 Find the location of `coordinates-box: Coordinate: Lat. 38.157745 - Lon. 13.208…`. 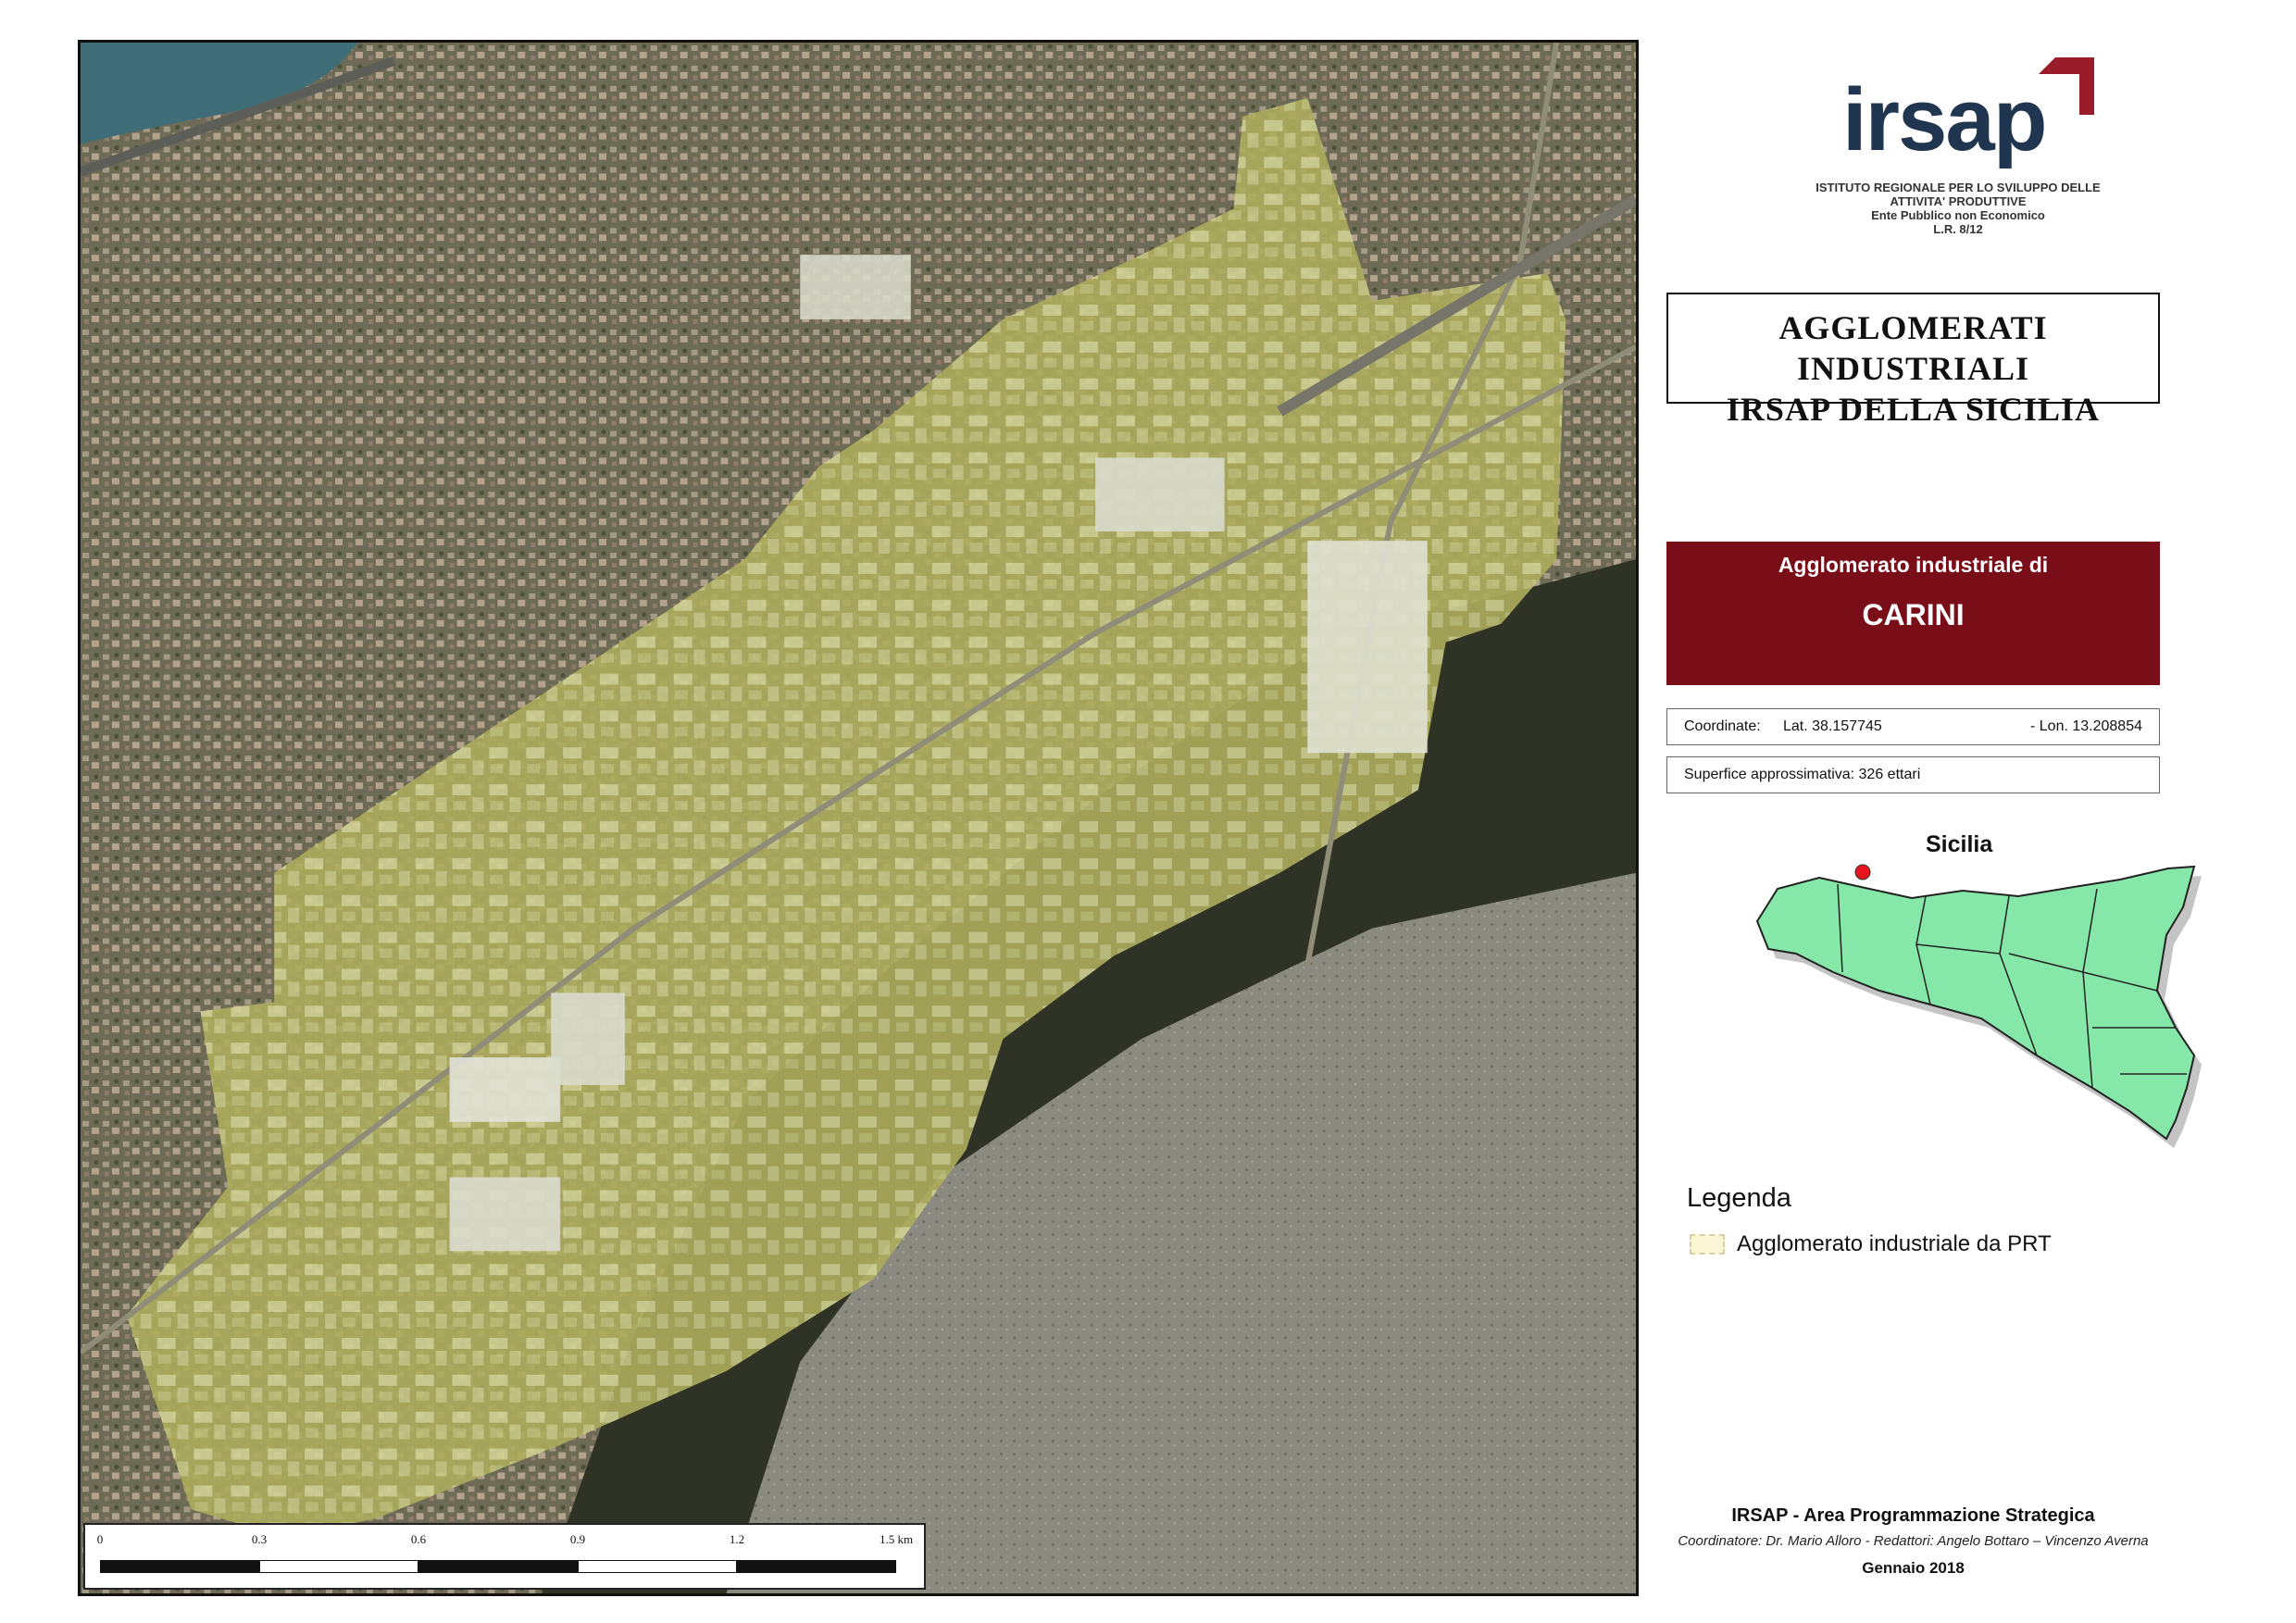

coordinates-box: Coordinate: Lat. 38.157745 - Lon. 13.208… is located at coordinates (1913, 726).